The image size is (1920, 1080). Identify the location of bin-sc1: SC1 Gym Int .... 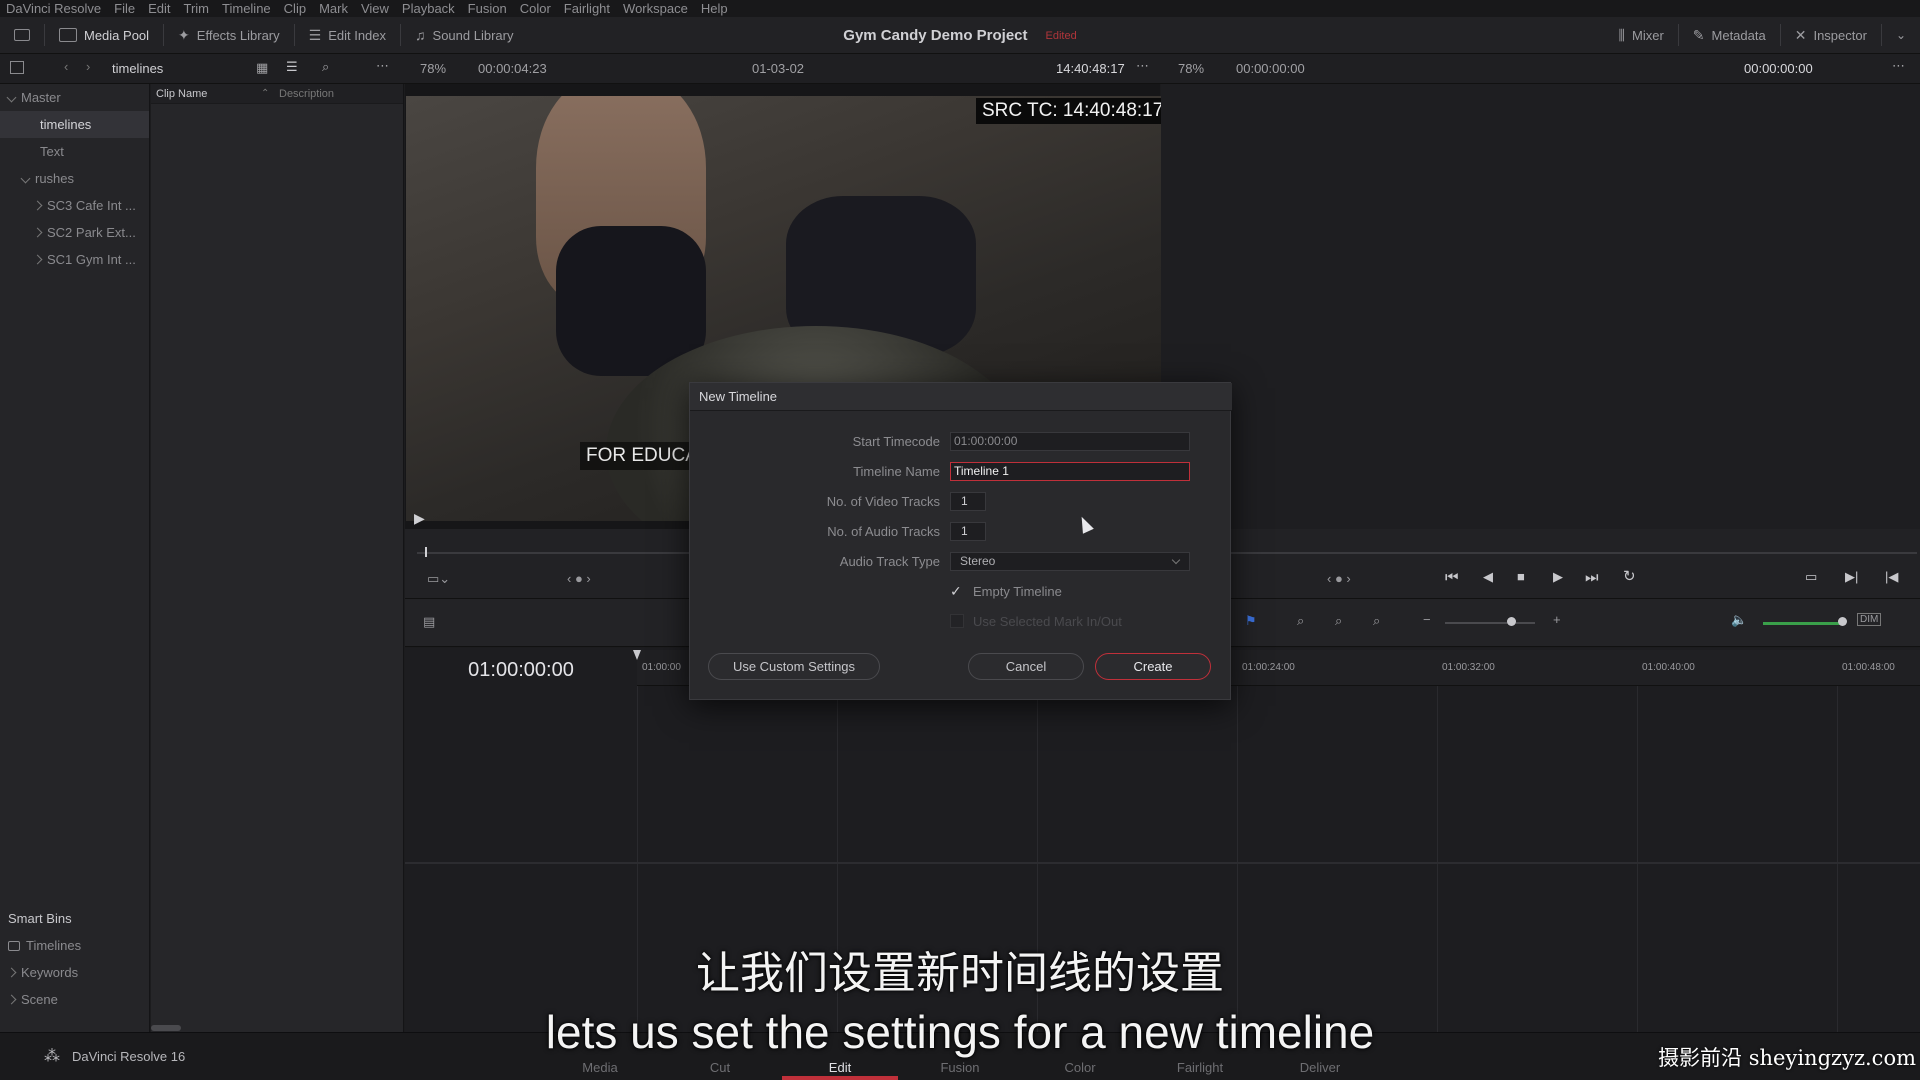
(74, 259).